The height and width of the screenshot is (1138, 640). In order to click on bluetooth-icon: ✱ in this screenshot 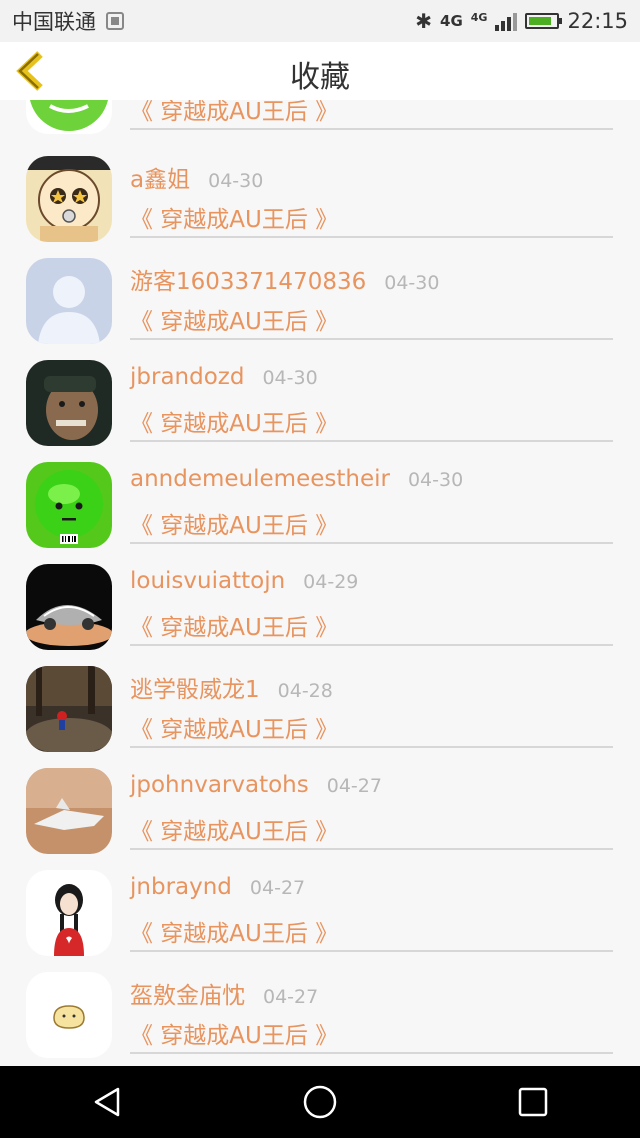, I will do `click(424, 21)`.